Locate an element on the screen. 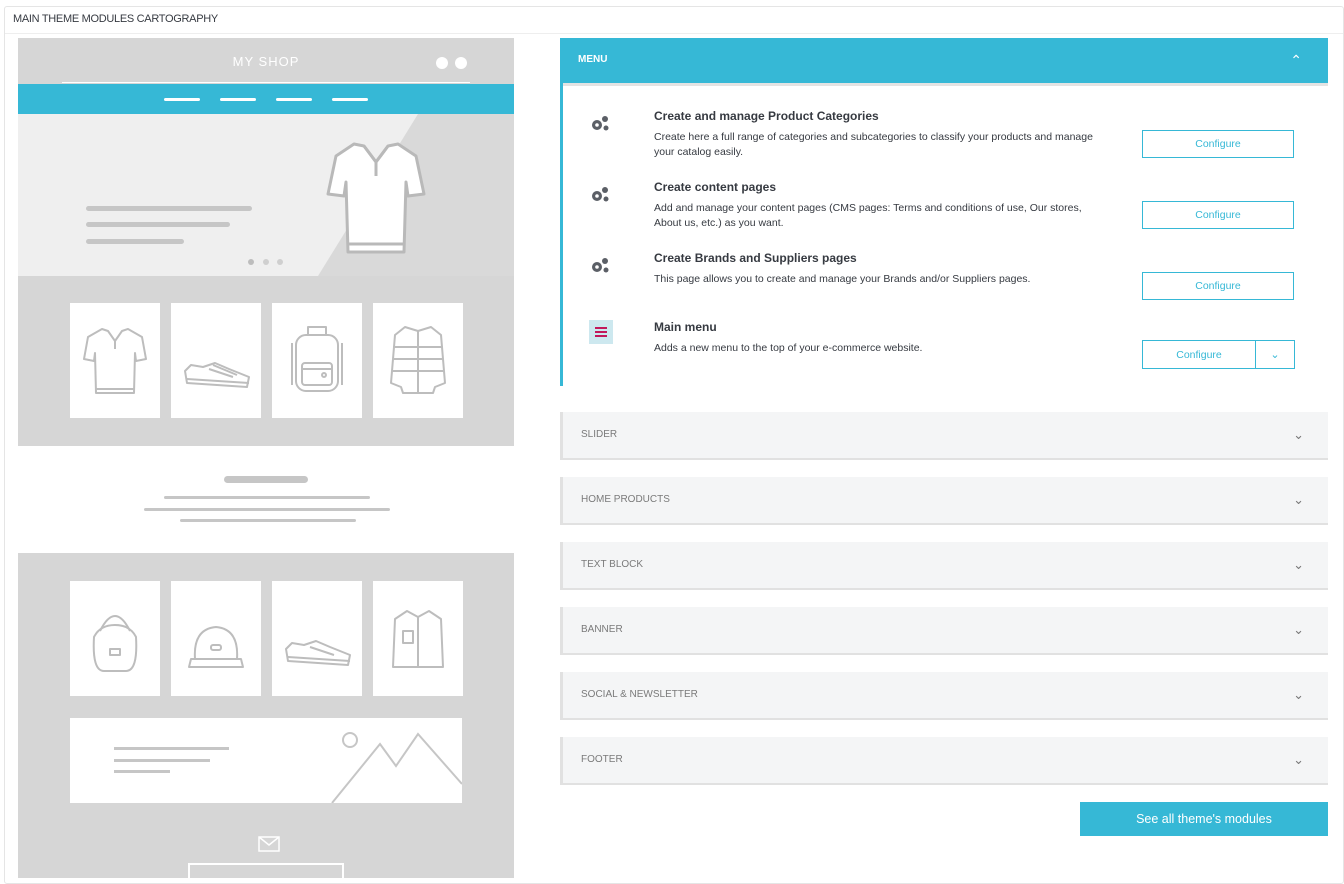  section-home-products: HOME PRODUCTS ⌄ is located at coordinates (944, 501).